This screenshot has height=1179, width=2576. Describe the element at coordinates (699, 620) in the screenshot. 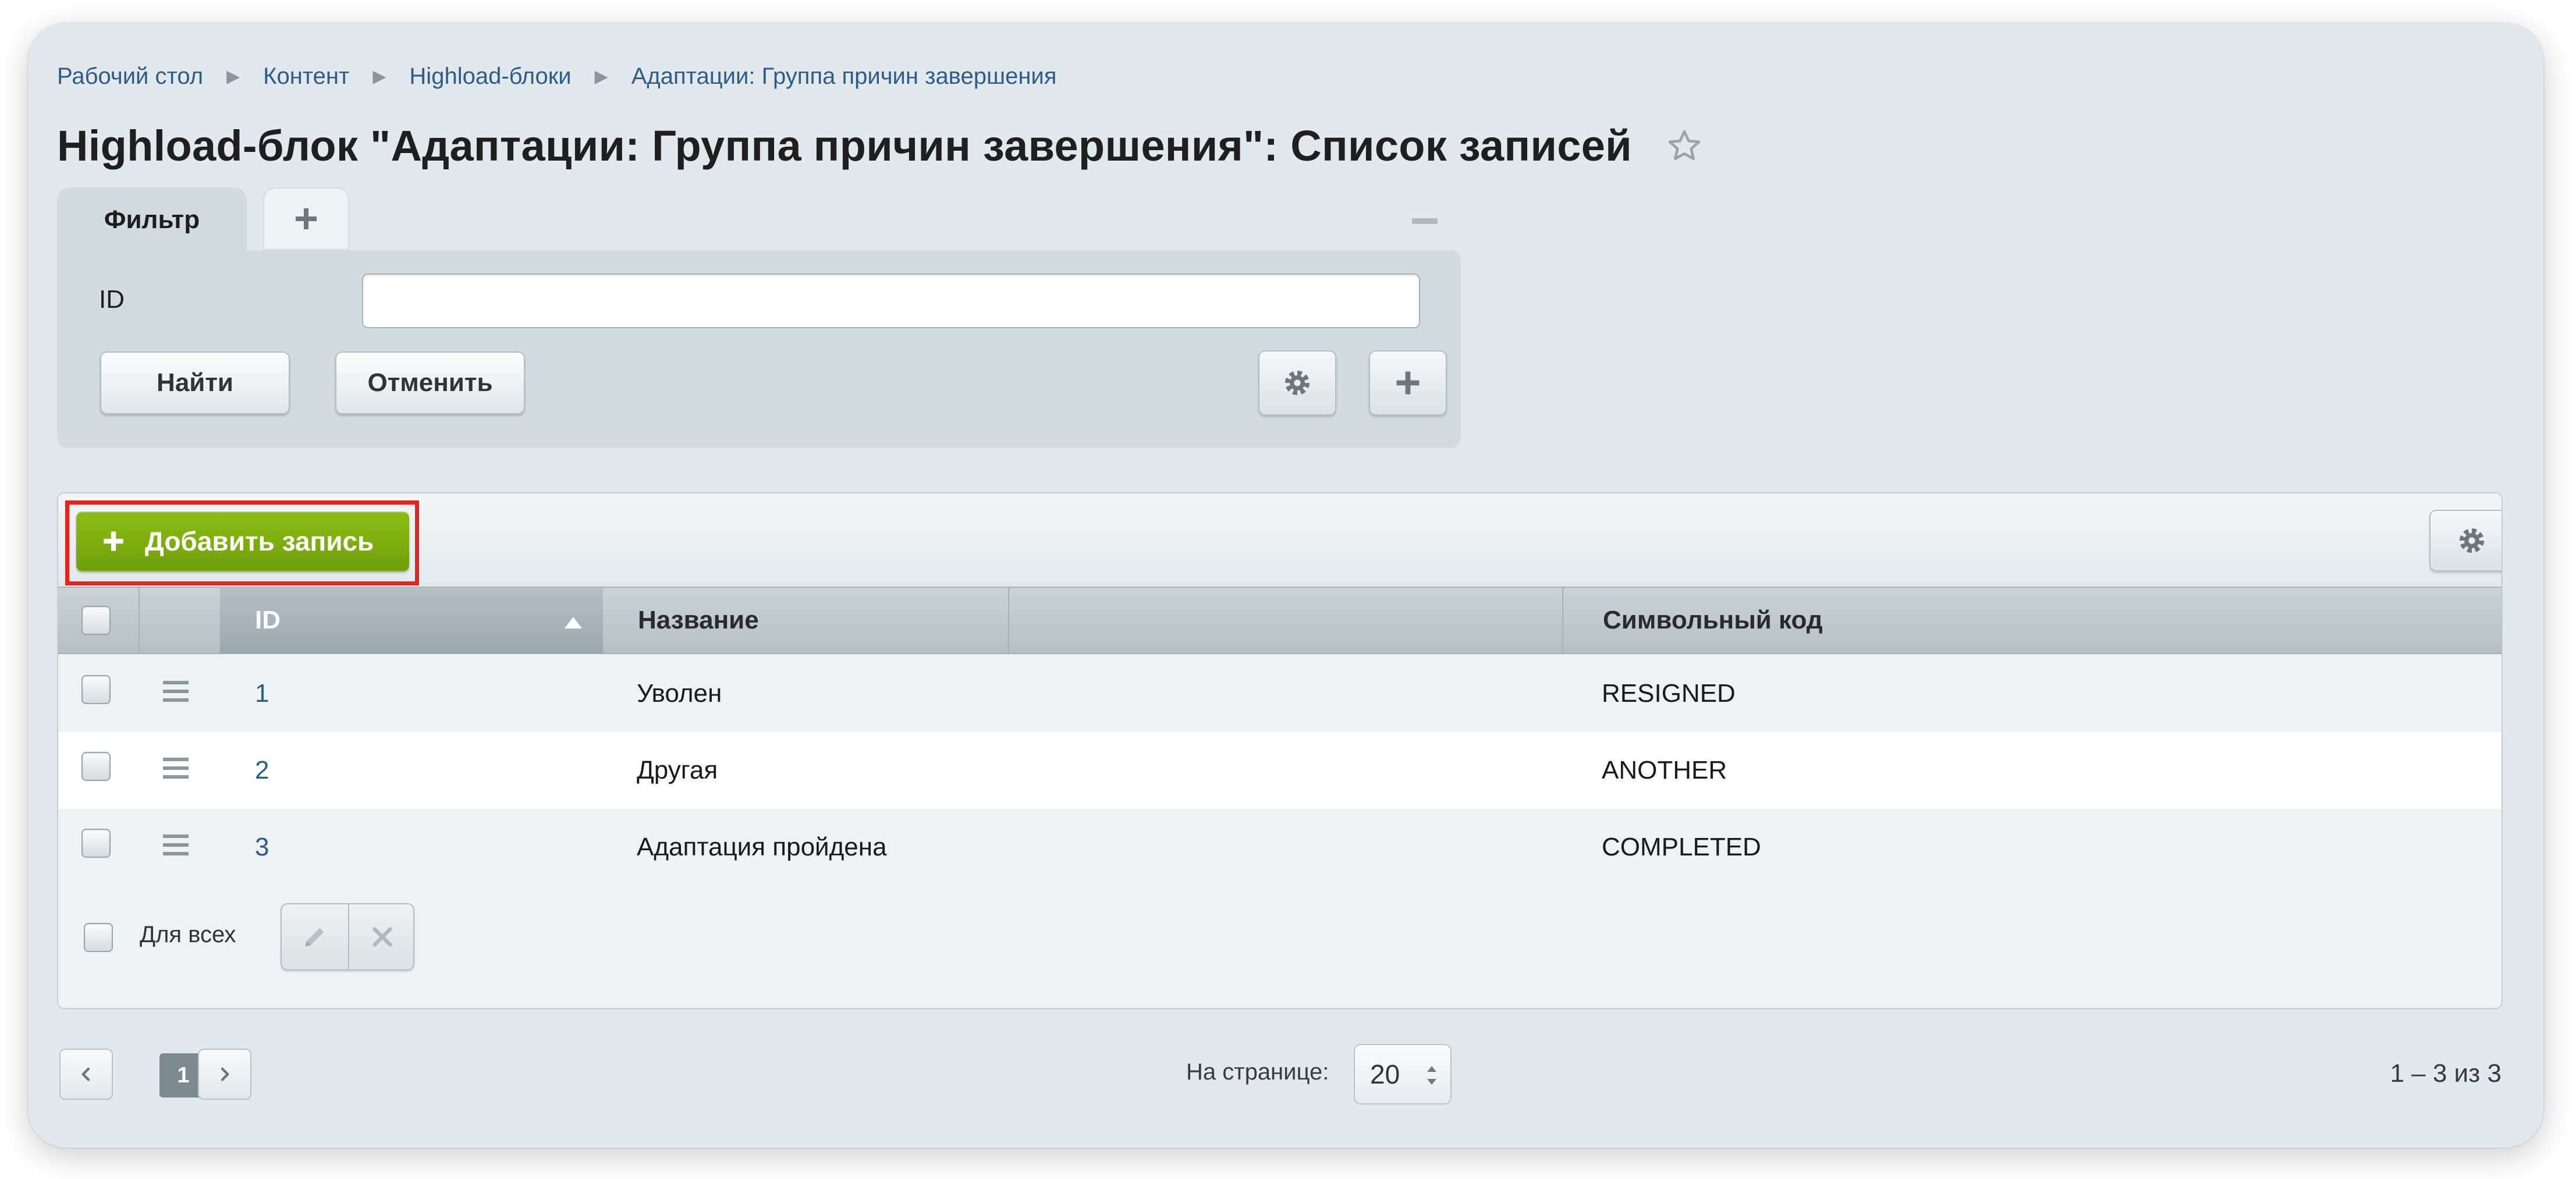

I see `column-header-name: Название` at that location.